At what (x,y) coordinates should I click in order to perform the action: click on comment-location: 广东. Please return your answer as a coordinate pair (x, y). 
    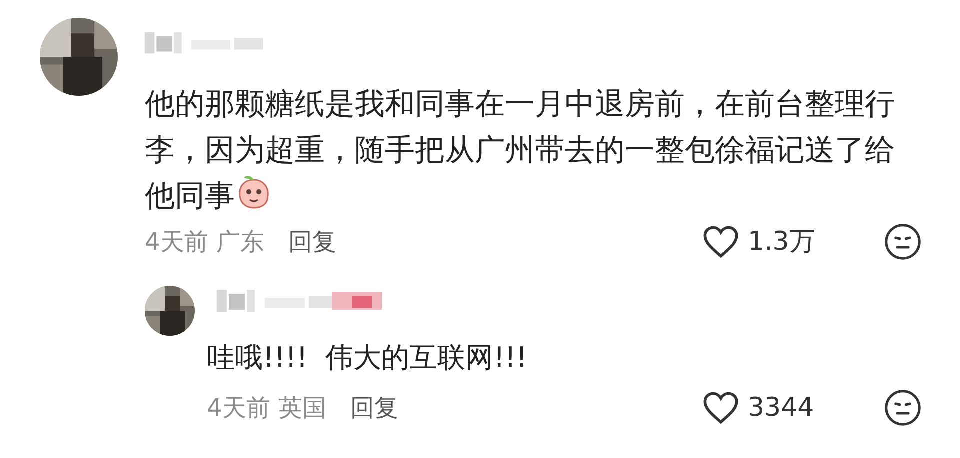
    Looking at the image, I should click on (240, 242).